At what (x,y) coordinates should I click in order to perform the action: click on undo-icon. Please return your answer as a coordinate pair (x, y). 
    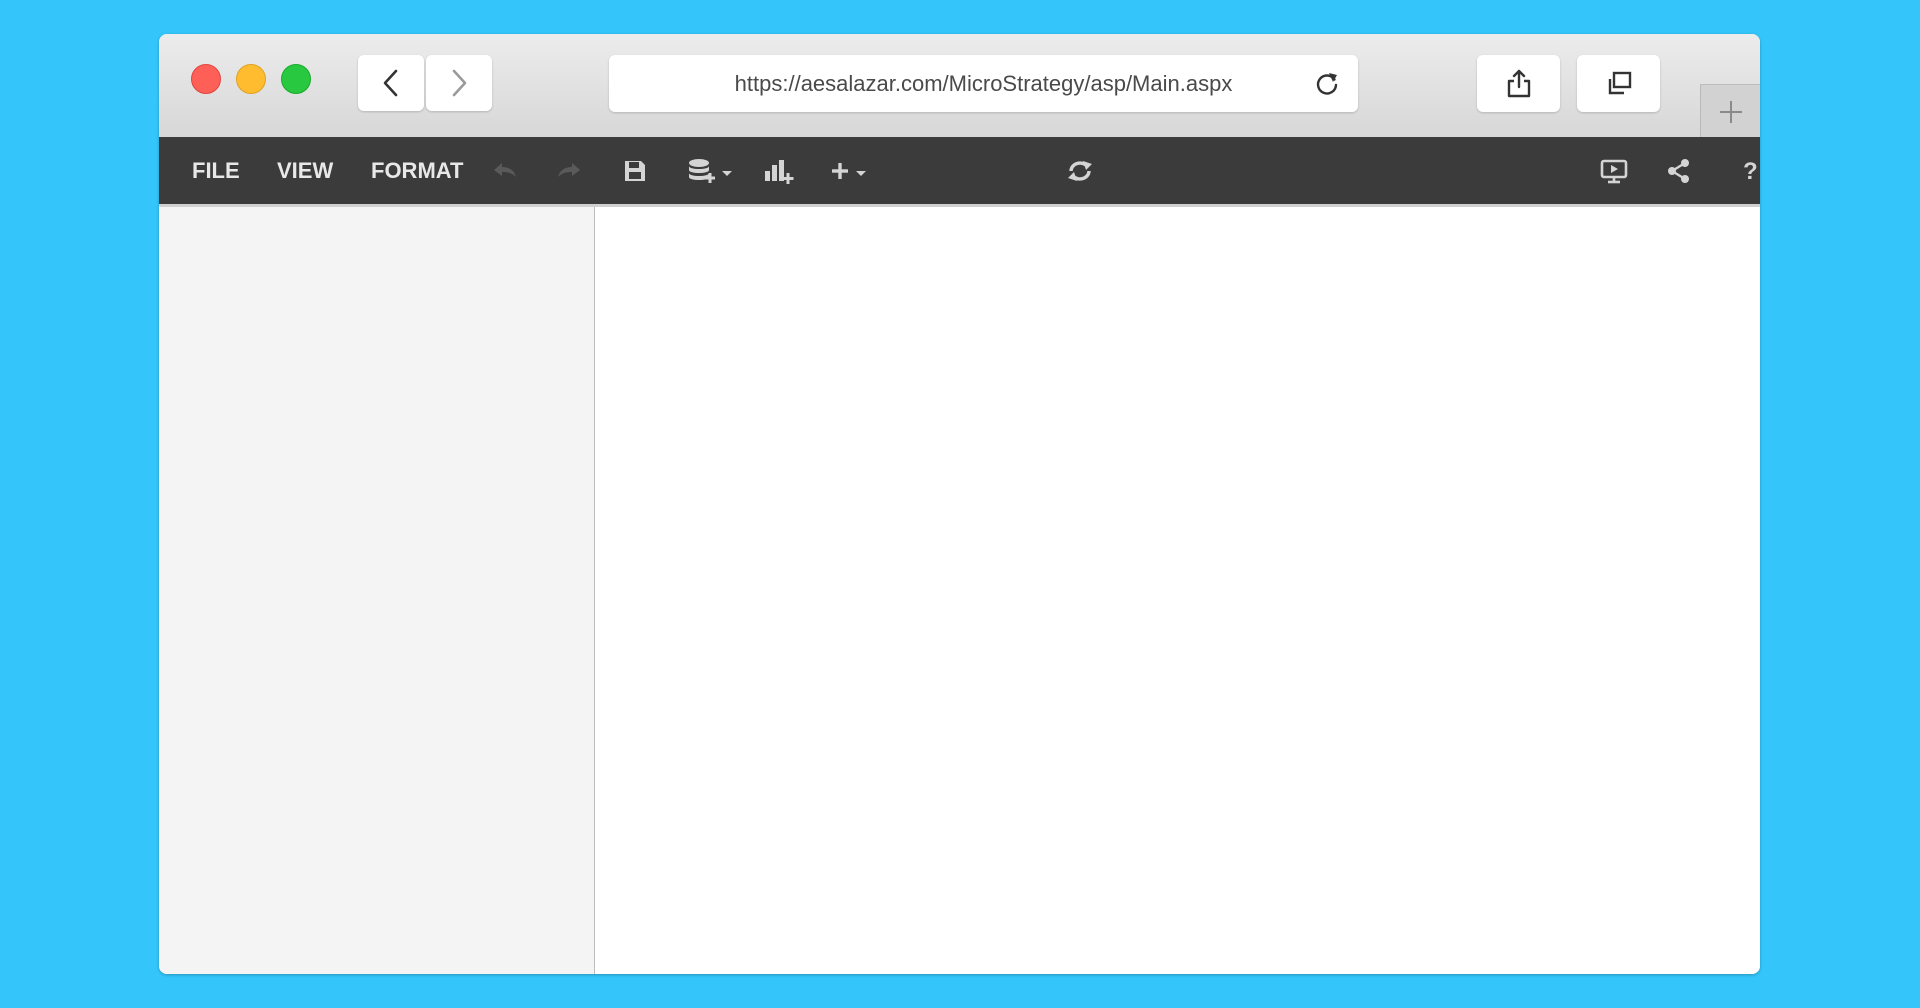
    Looking at the image, I should click on (505, 171).